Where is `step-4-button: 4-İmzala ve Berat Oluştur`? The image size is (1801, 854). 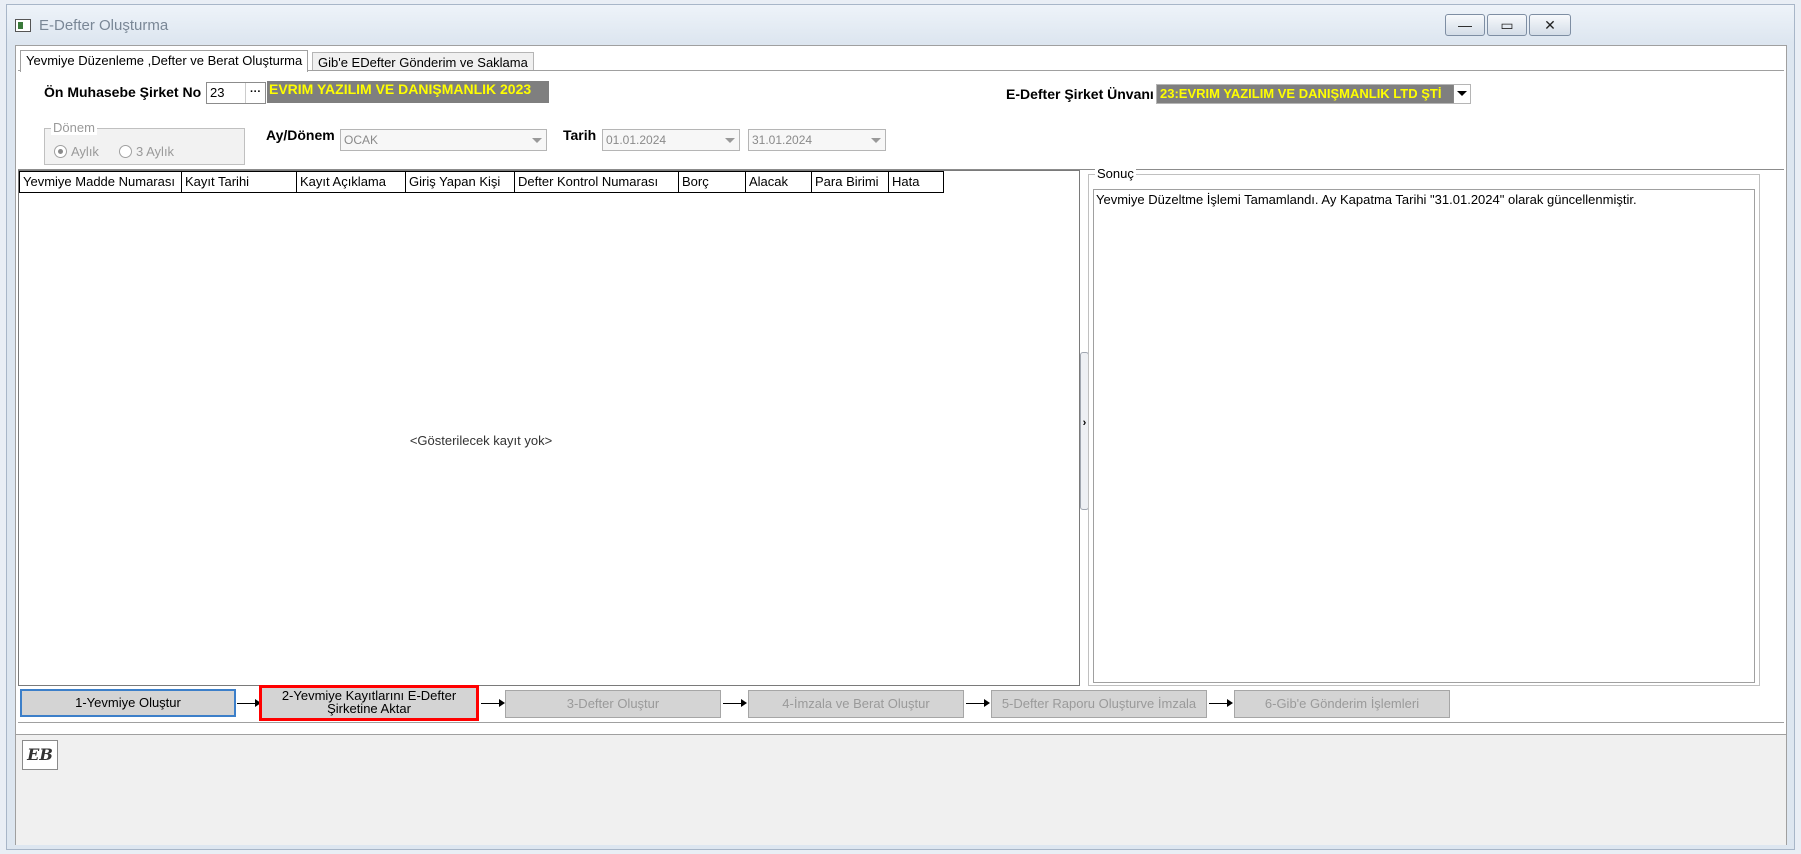 step-4-button: 4-İmzala ve Berat Oluştur is located at coordinates (856, 704).